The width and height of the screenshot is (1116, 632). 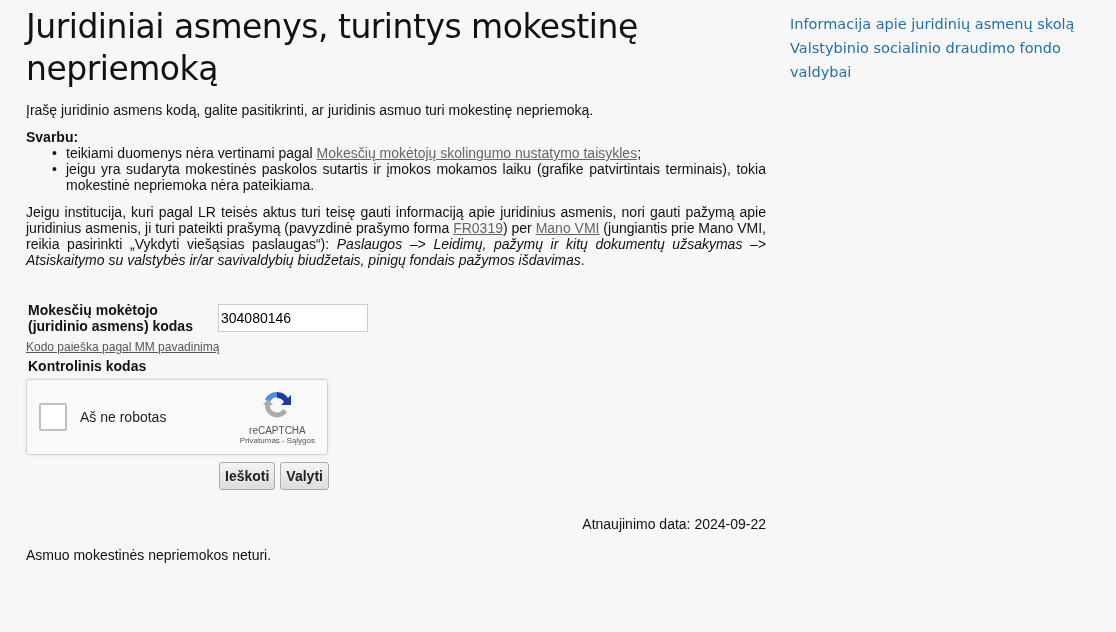 I want to click on inline-link: Mano VMI, so click(x=567, y=228).